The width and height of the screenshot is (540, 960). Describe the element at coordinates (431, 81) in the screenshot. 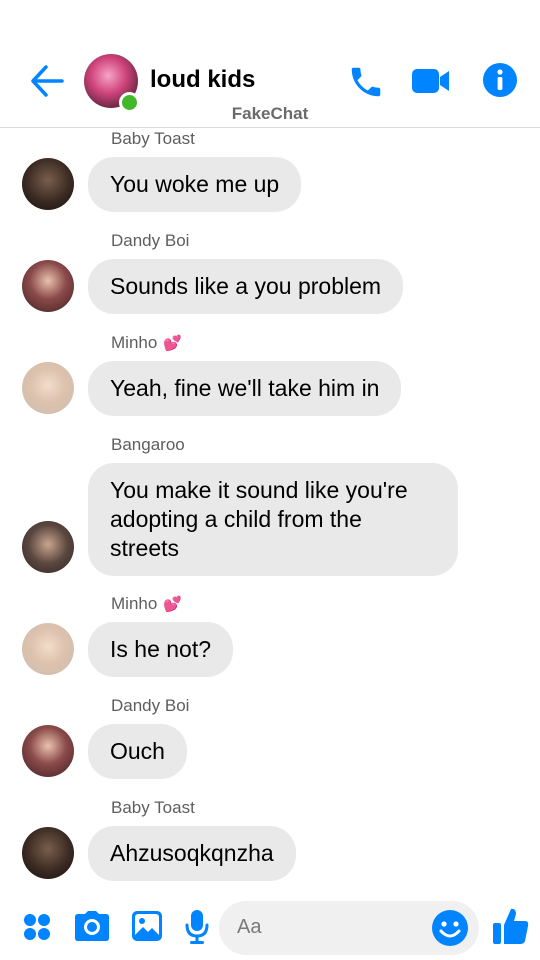

I see `video-camera-icon` at that location.